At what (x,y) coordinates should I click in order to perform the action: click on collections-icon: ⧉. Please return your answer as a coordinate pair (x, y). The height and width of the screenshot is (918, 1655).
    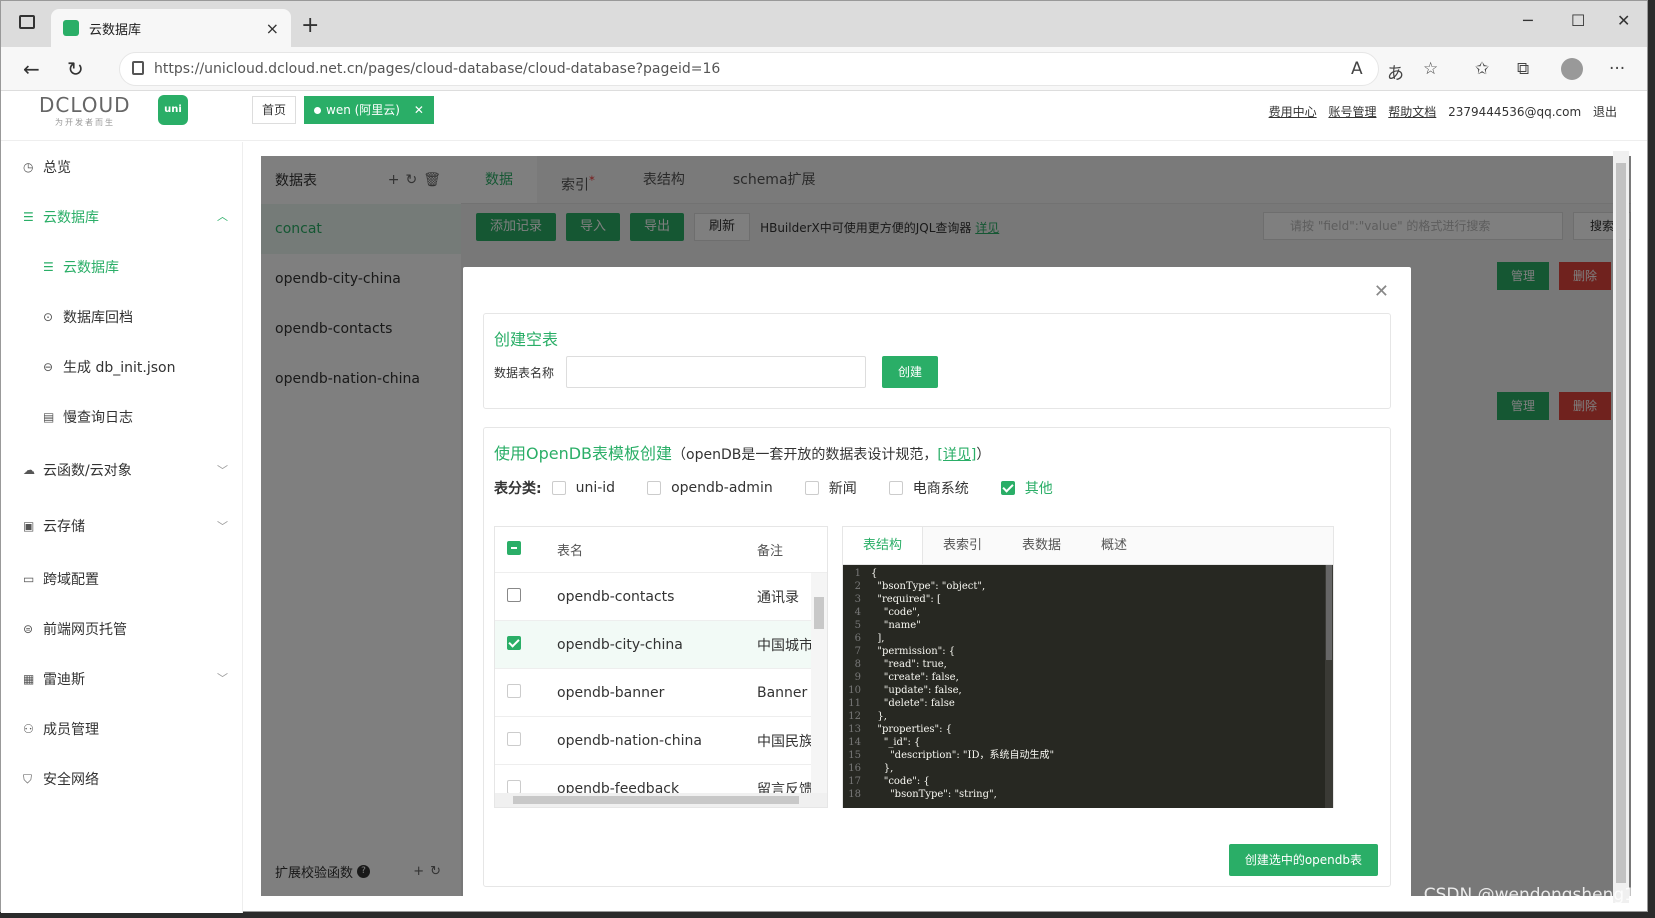
    Looking at the image, I should click on (1523, 69).